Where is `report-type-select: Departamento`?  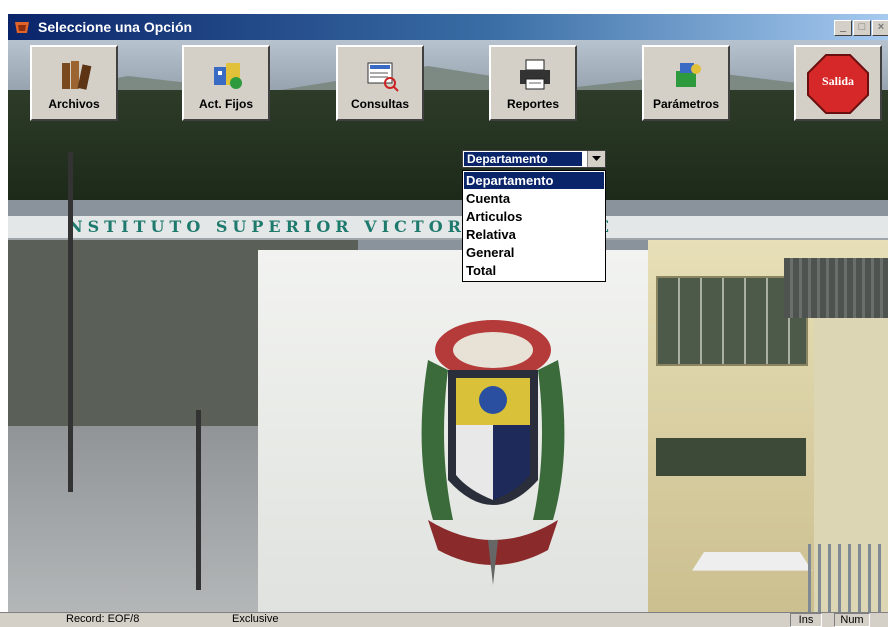 report-type-select: Departamento is located at coordinates (534, 159).